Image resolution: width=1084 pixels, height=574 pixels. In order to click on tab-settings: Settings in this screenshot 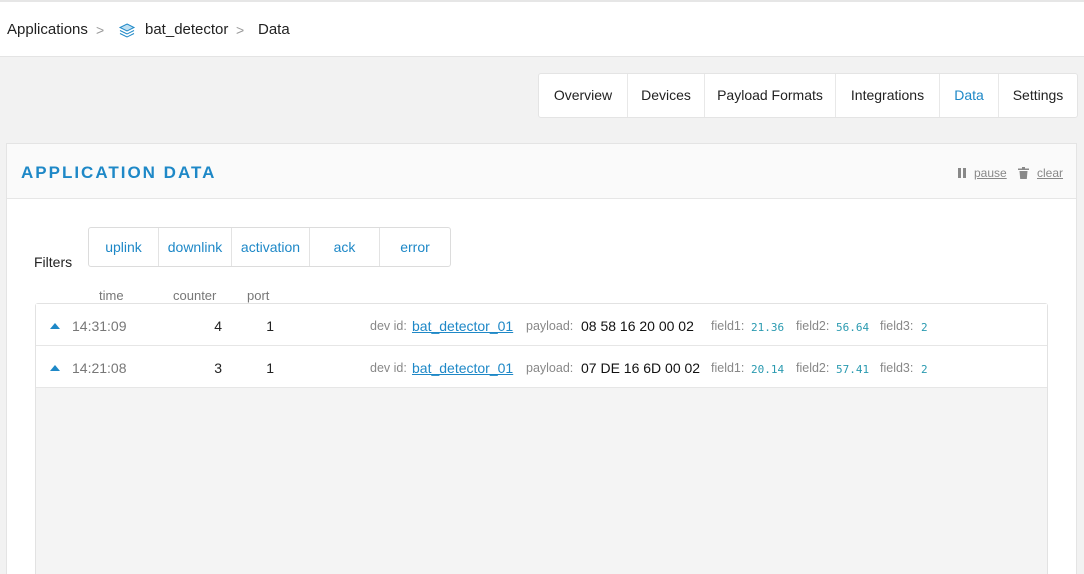, I will do `click(1038, 95)`.